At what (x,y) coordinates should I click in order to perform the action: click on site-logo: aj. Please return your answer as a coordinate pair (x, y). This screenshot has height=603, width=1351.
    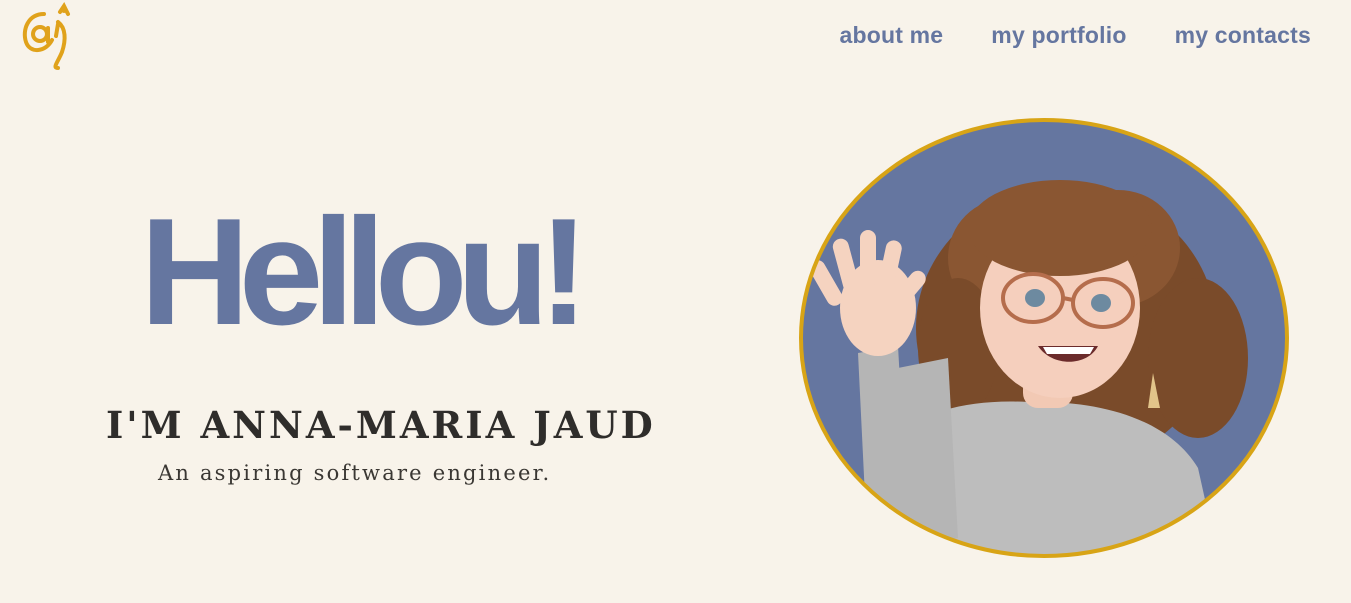
    Looking at the image, I should click on (49, 36).